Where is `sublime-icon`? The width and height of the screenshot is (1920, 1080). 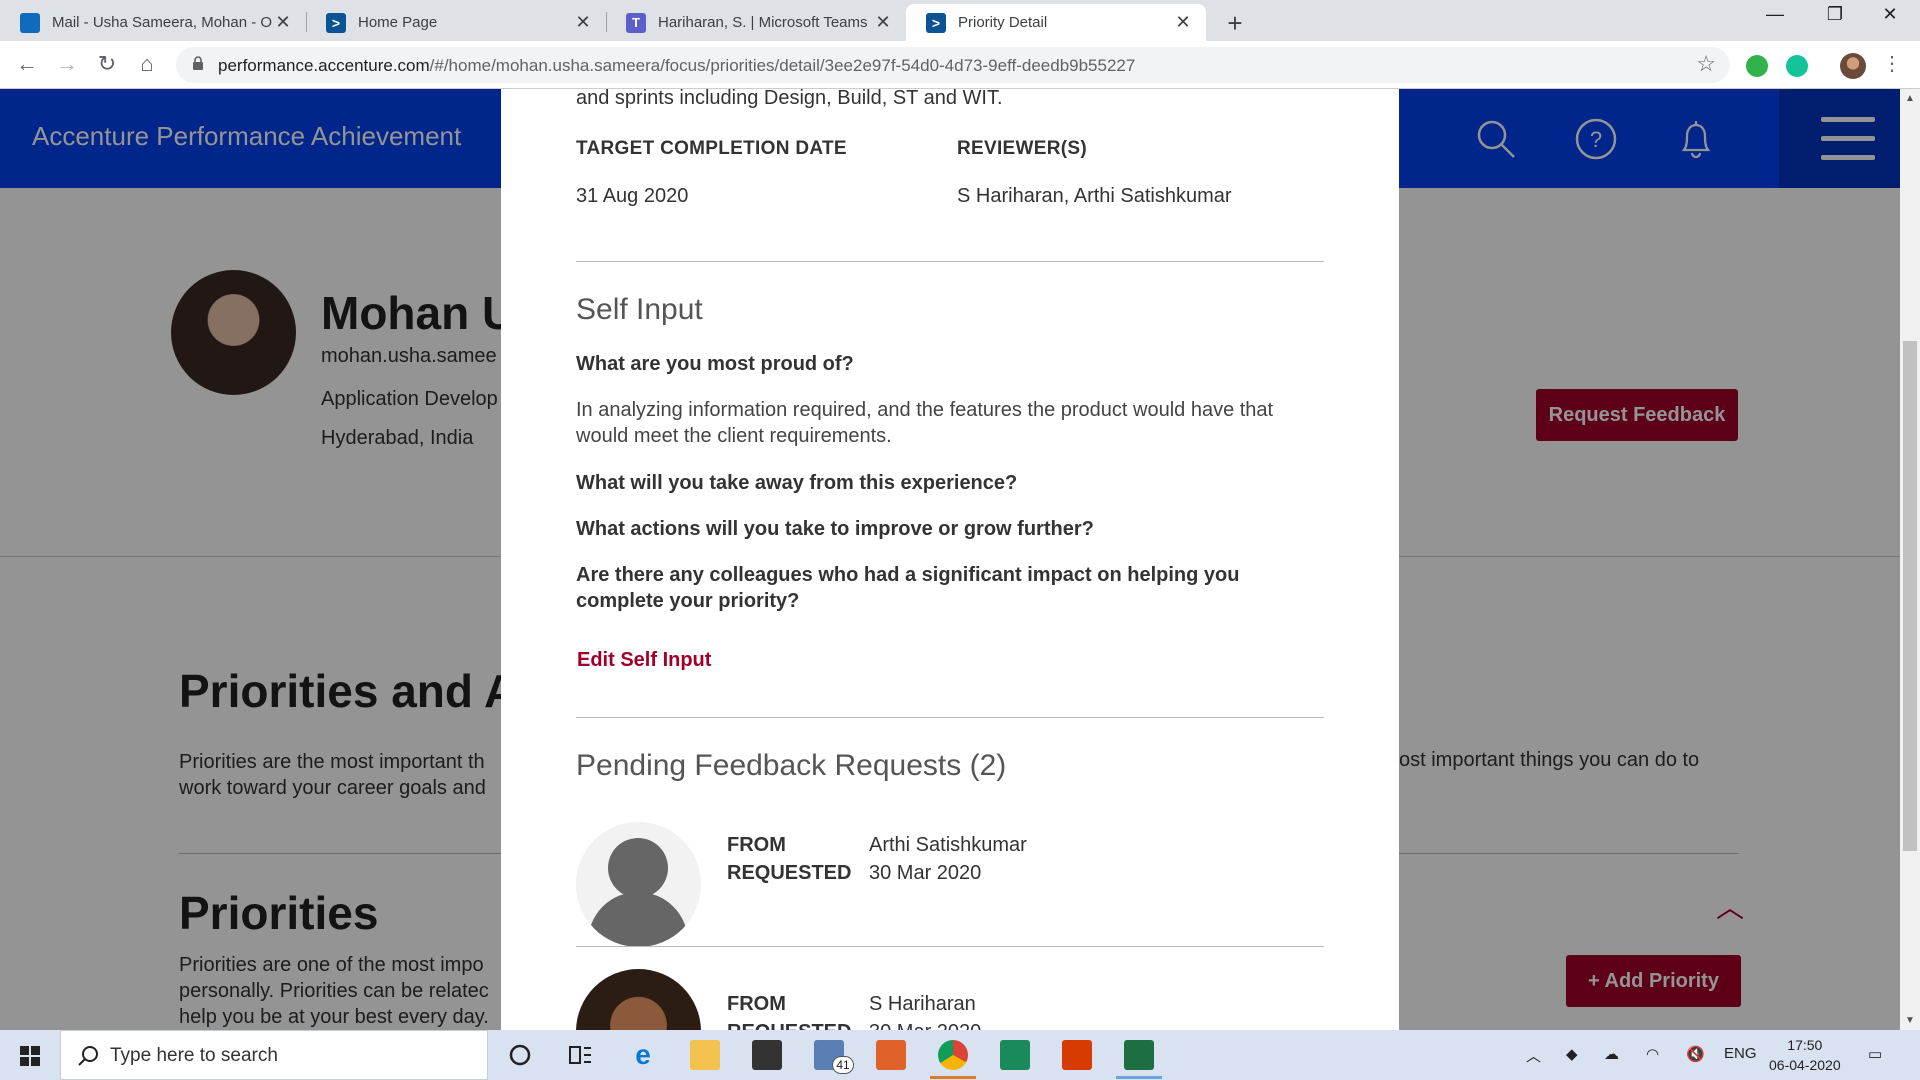 sublime-icon is located at coordinates (891, 1055).